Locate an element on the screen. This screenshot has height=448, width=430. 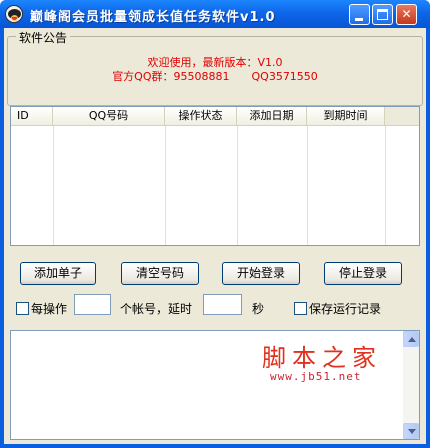
per-operation-checkbox is located at coordinates (22, 308).